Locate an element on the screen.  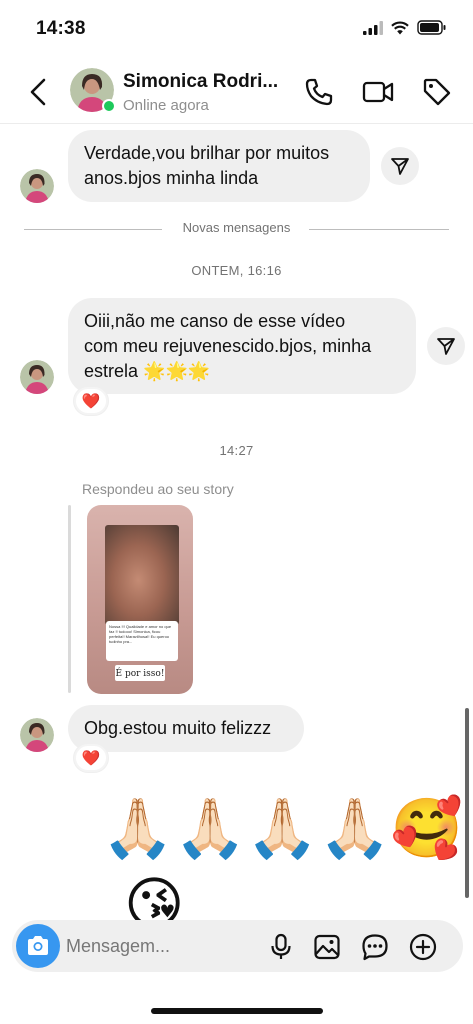
reply-indicator-bar is located at coordinates (69, 599).